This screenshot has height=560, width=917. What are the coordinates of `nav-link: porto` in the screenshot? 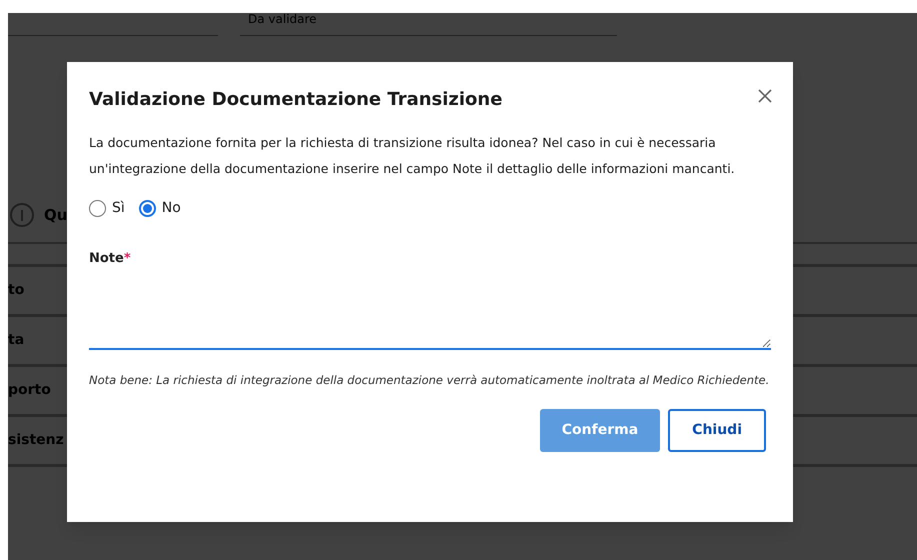 It's located at (29, 390).